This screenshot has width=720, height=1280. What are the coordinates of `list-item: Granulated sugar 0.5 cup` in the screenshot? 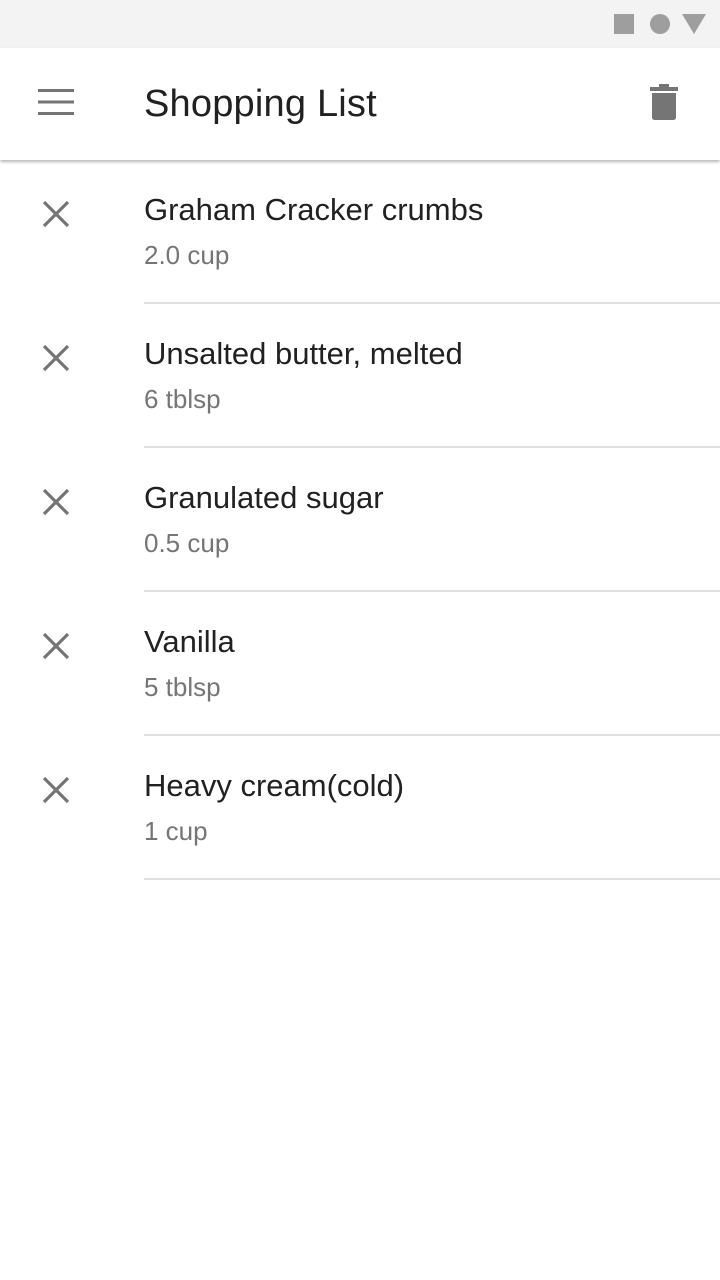 It's located at (360, 520).